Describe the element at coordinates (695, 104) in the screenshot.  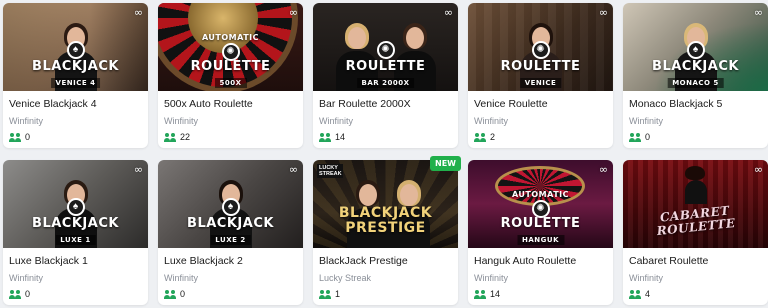
I see `game-name: Monaco Blackjack 5` at that location.